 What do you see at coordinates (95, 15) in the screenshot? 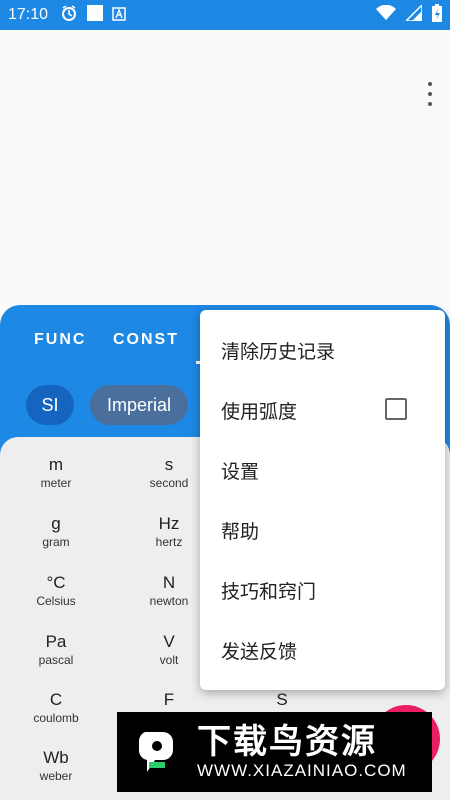
I see `square-notification-icon` at bounding box center [95, 15].